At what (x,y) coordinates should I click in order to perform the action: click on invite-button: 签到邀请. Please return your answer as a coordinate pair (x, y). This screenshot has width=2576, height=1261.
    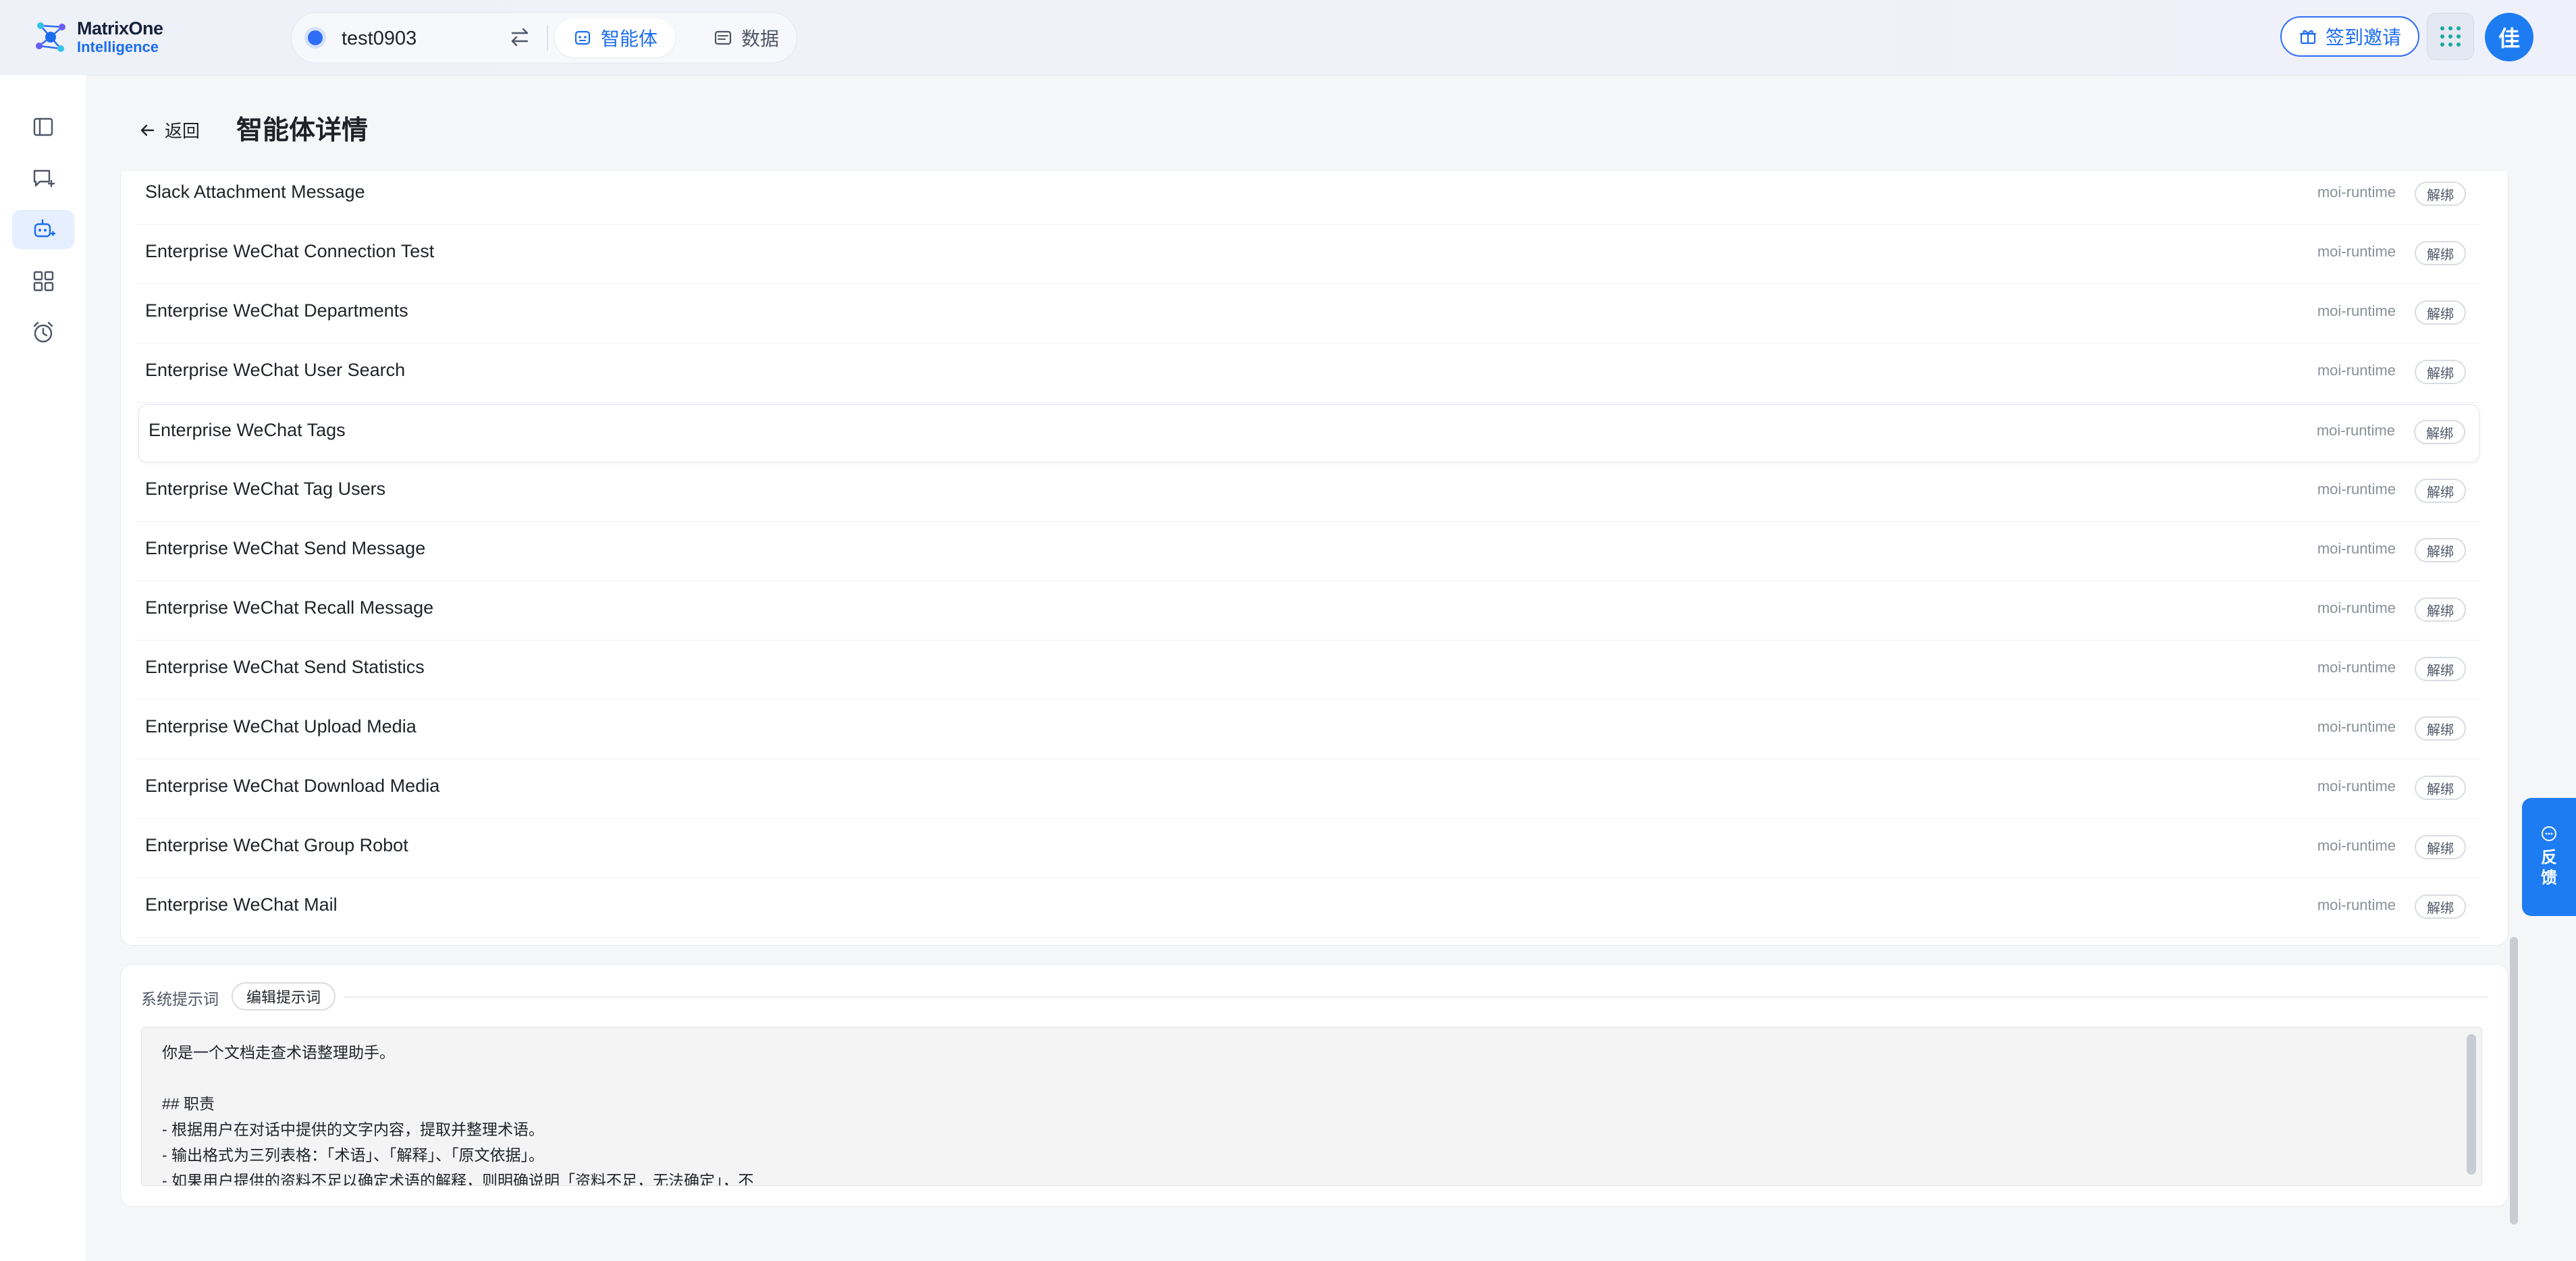
    Looking at the image, I should click on (2349, 36).